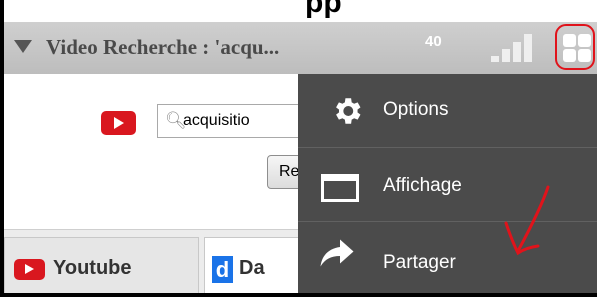  I want to click on youtube-logo-icon, so click(118, 123).